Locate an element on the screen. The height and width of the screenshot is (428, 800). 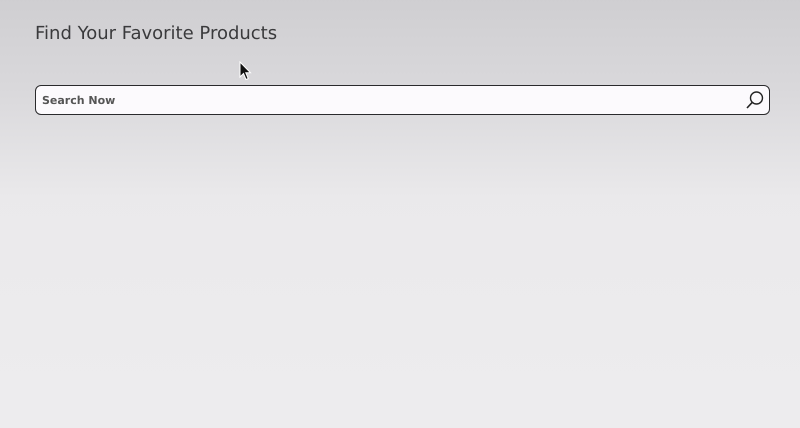
mouse-pointer-icon is located at coordinates (245, 71).